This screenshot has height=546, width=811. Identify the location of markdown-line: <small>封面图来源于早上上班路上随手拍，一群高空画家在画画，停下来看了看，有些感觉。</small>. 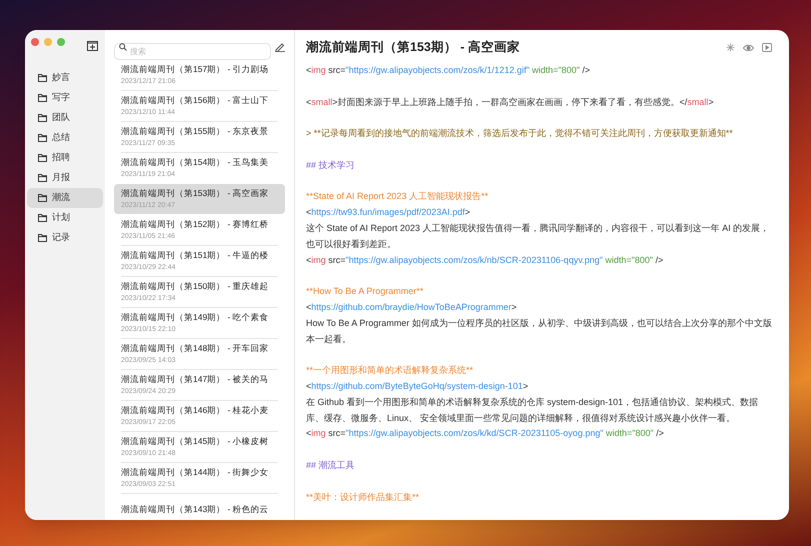
(510, 102).